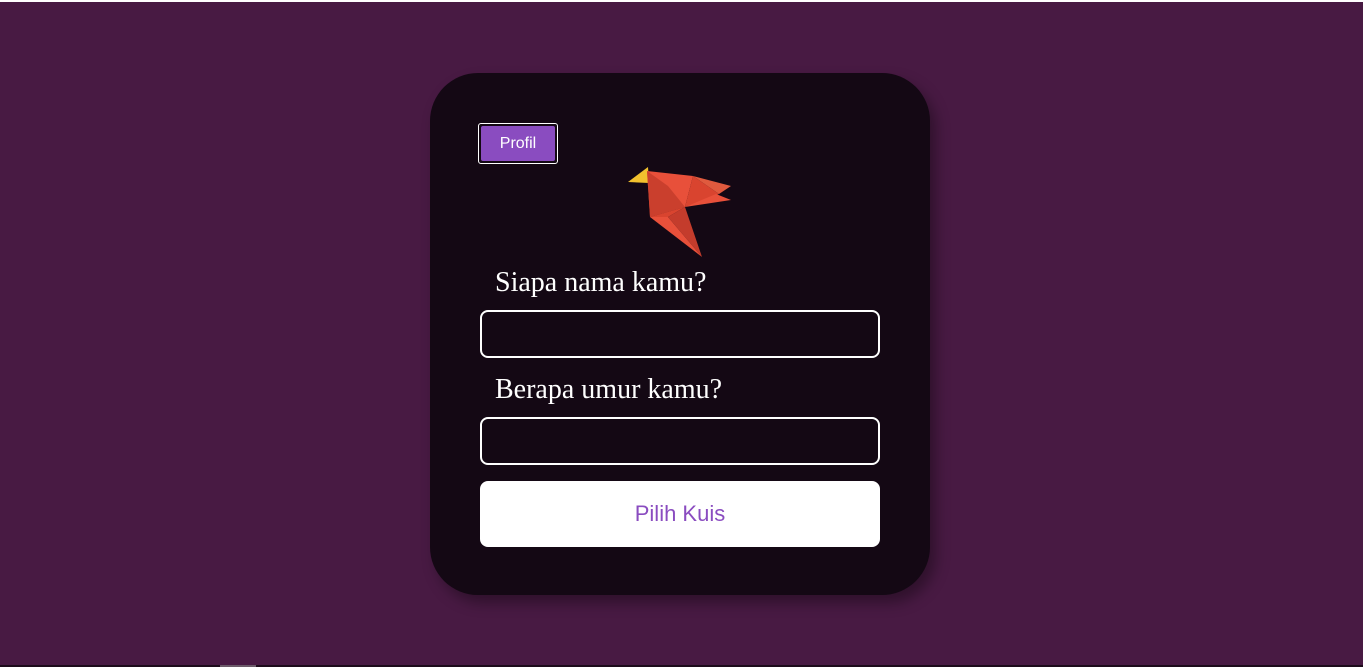 The height and width of the screenshot is (667, 1363). I want to click on age-label: Berapa umur kamu?, so click(609, 389).